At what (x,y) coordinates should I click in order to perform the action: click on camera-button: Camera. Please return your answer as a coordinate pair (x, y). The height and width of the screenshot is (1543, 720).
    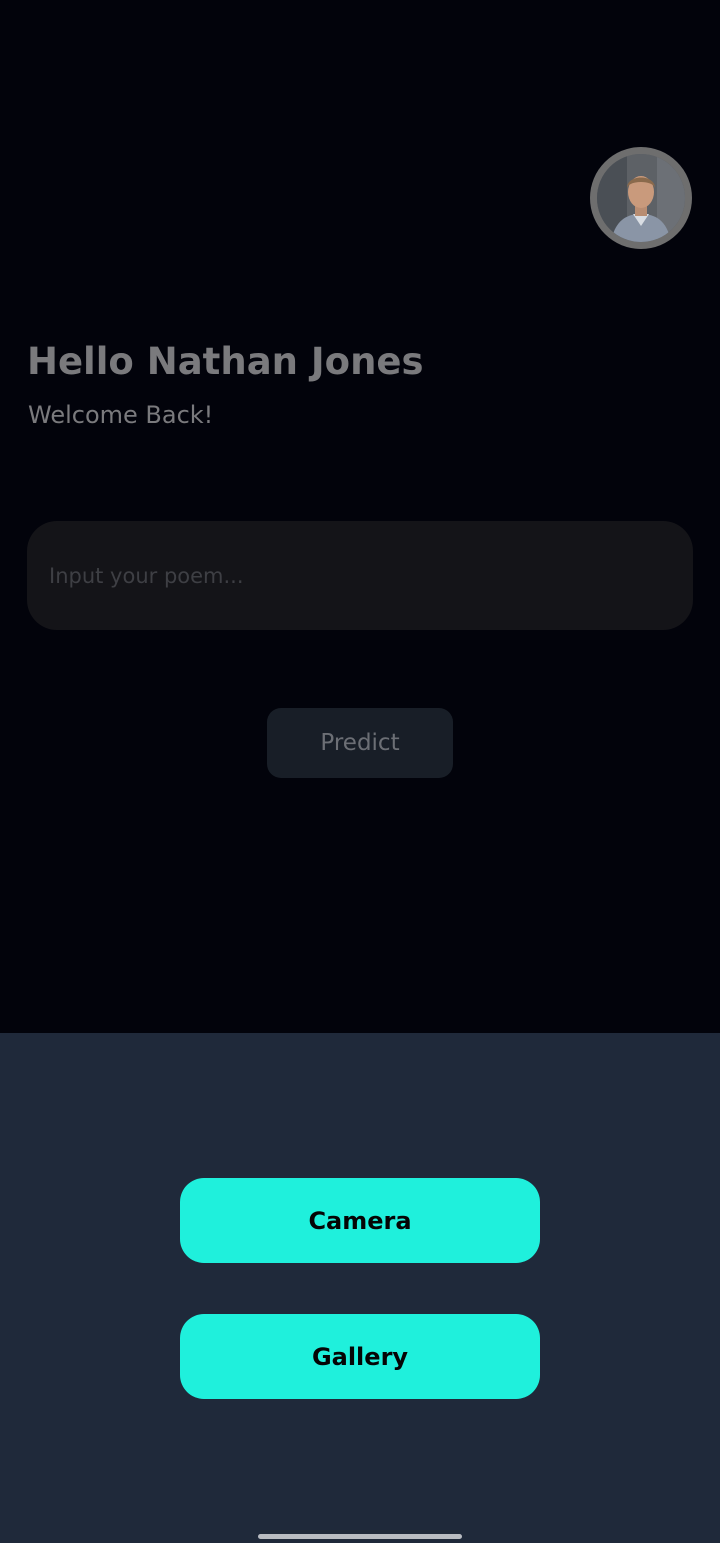
    Looking at the image, I should click on (360, 1220).